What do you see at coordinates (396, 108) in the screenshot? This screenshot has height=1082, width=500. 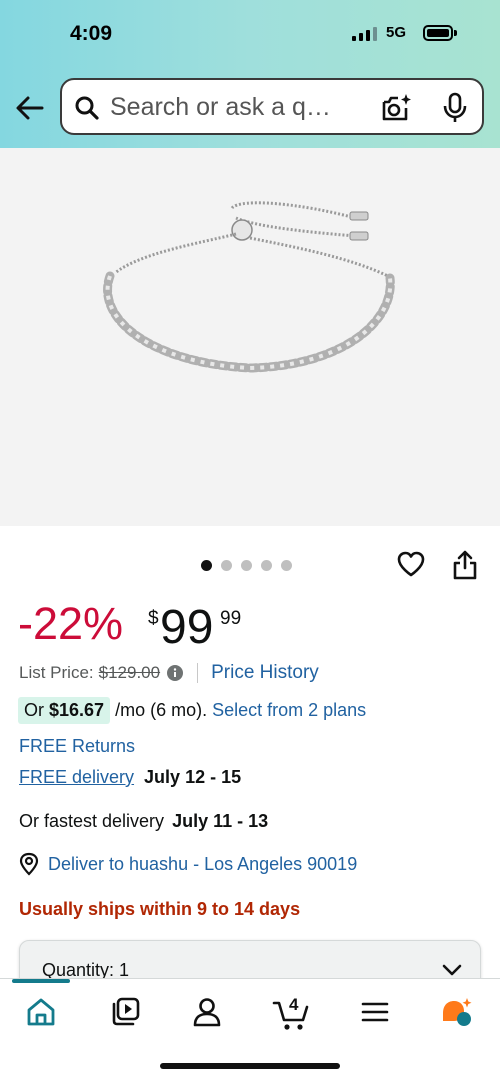 I see `camera-search-icon` at bounding box center [396, 108].